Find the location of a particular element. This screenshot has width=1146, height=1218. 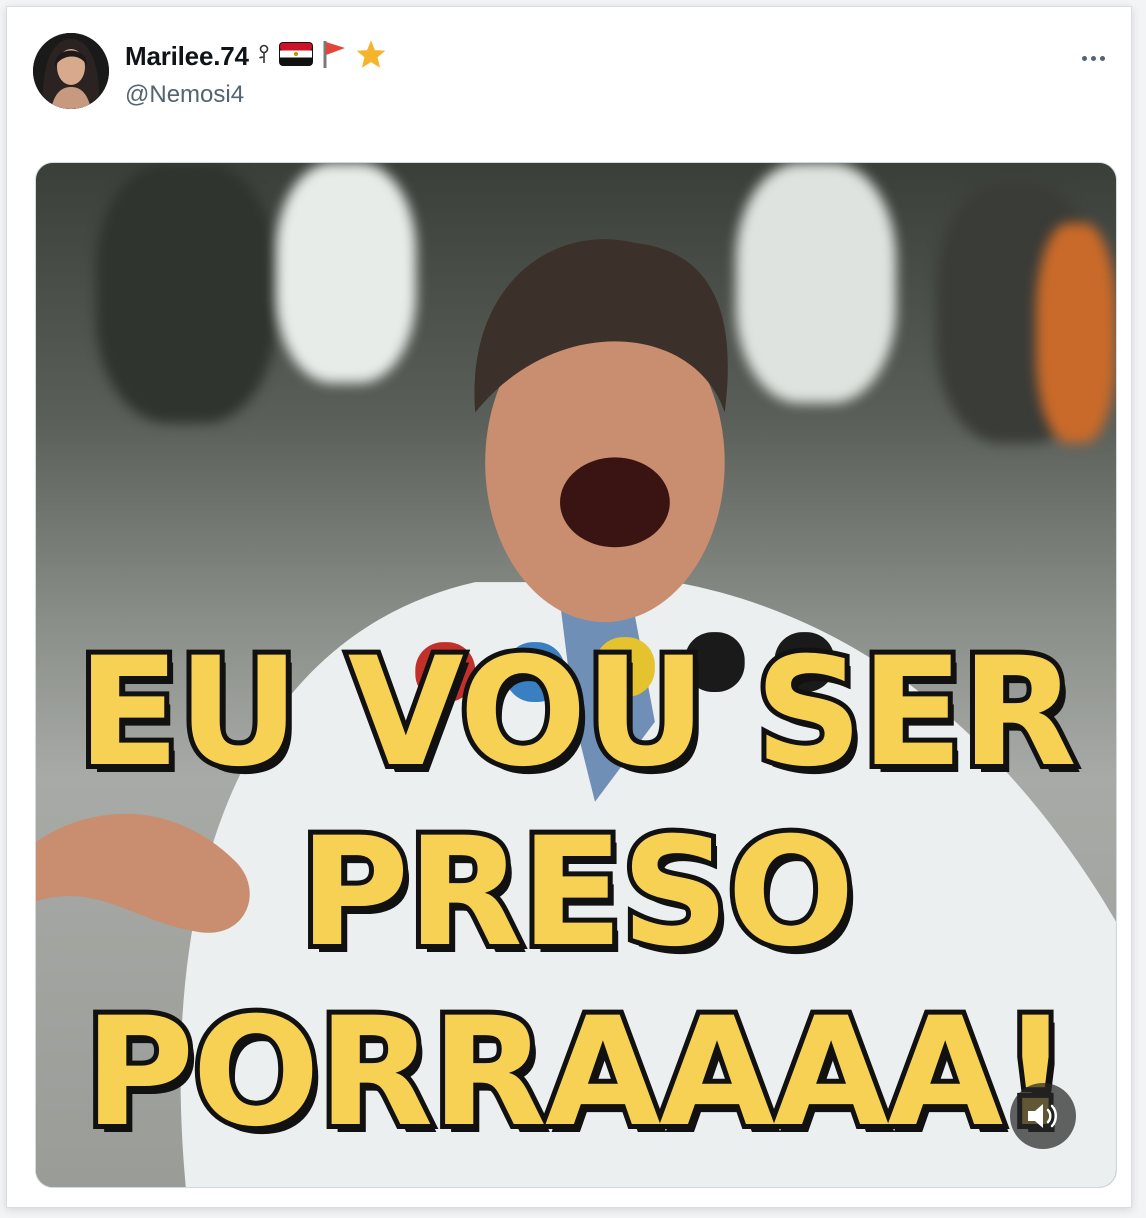

author-identity: Marilee.74 @Nemosi4 is located at coordinates (256, 74).